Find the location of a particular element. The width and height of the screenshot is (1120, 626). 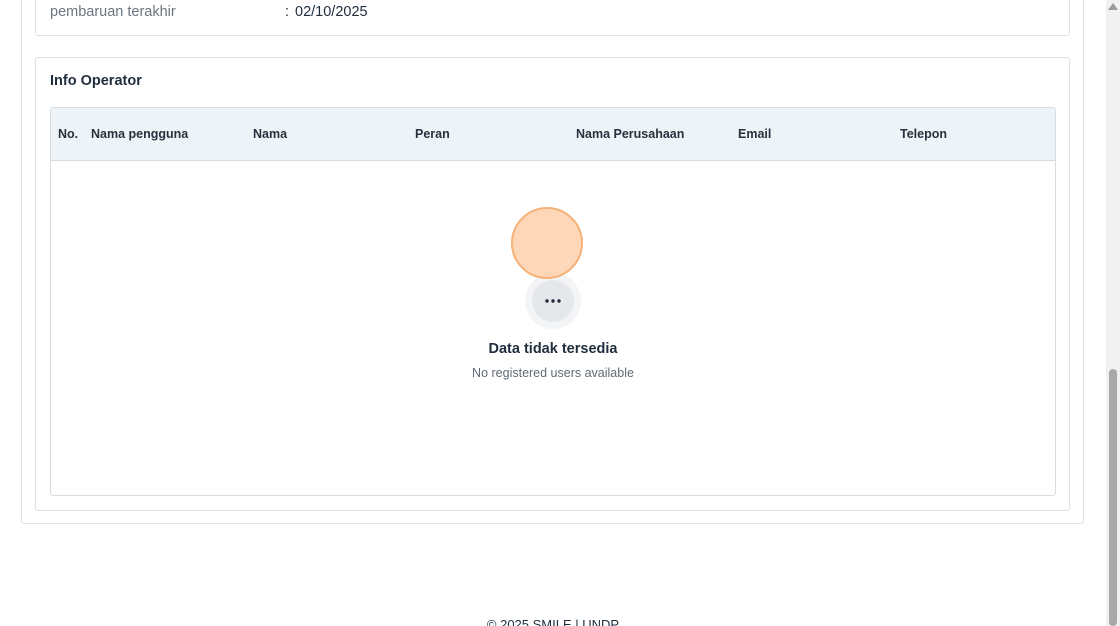

scroll-up-arrow-icon is located at coordinates (1113, 6).